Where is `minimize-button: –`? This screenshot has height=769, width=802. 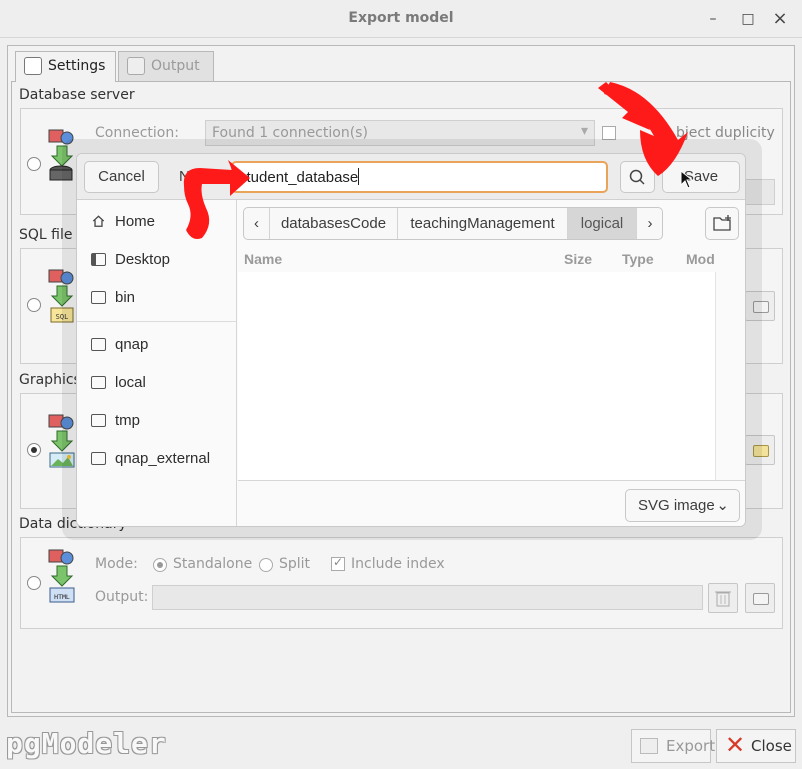 minimize-button: – is located at coordinates (713, 19).